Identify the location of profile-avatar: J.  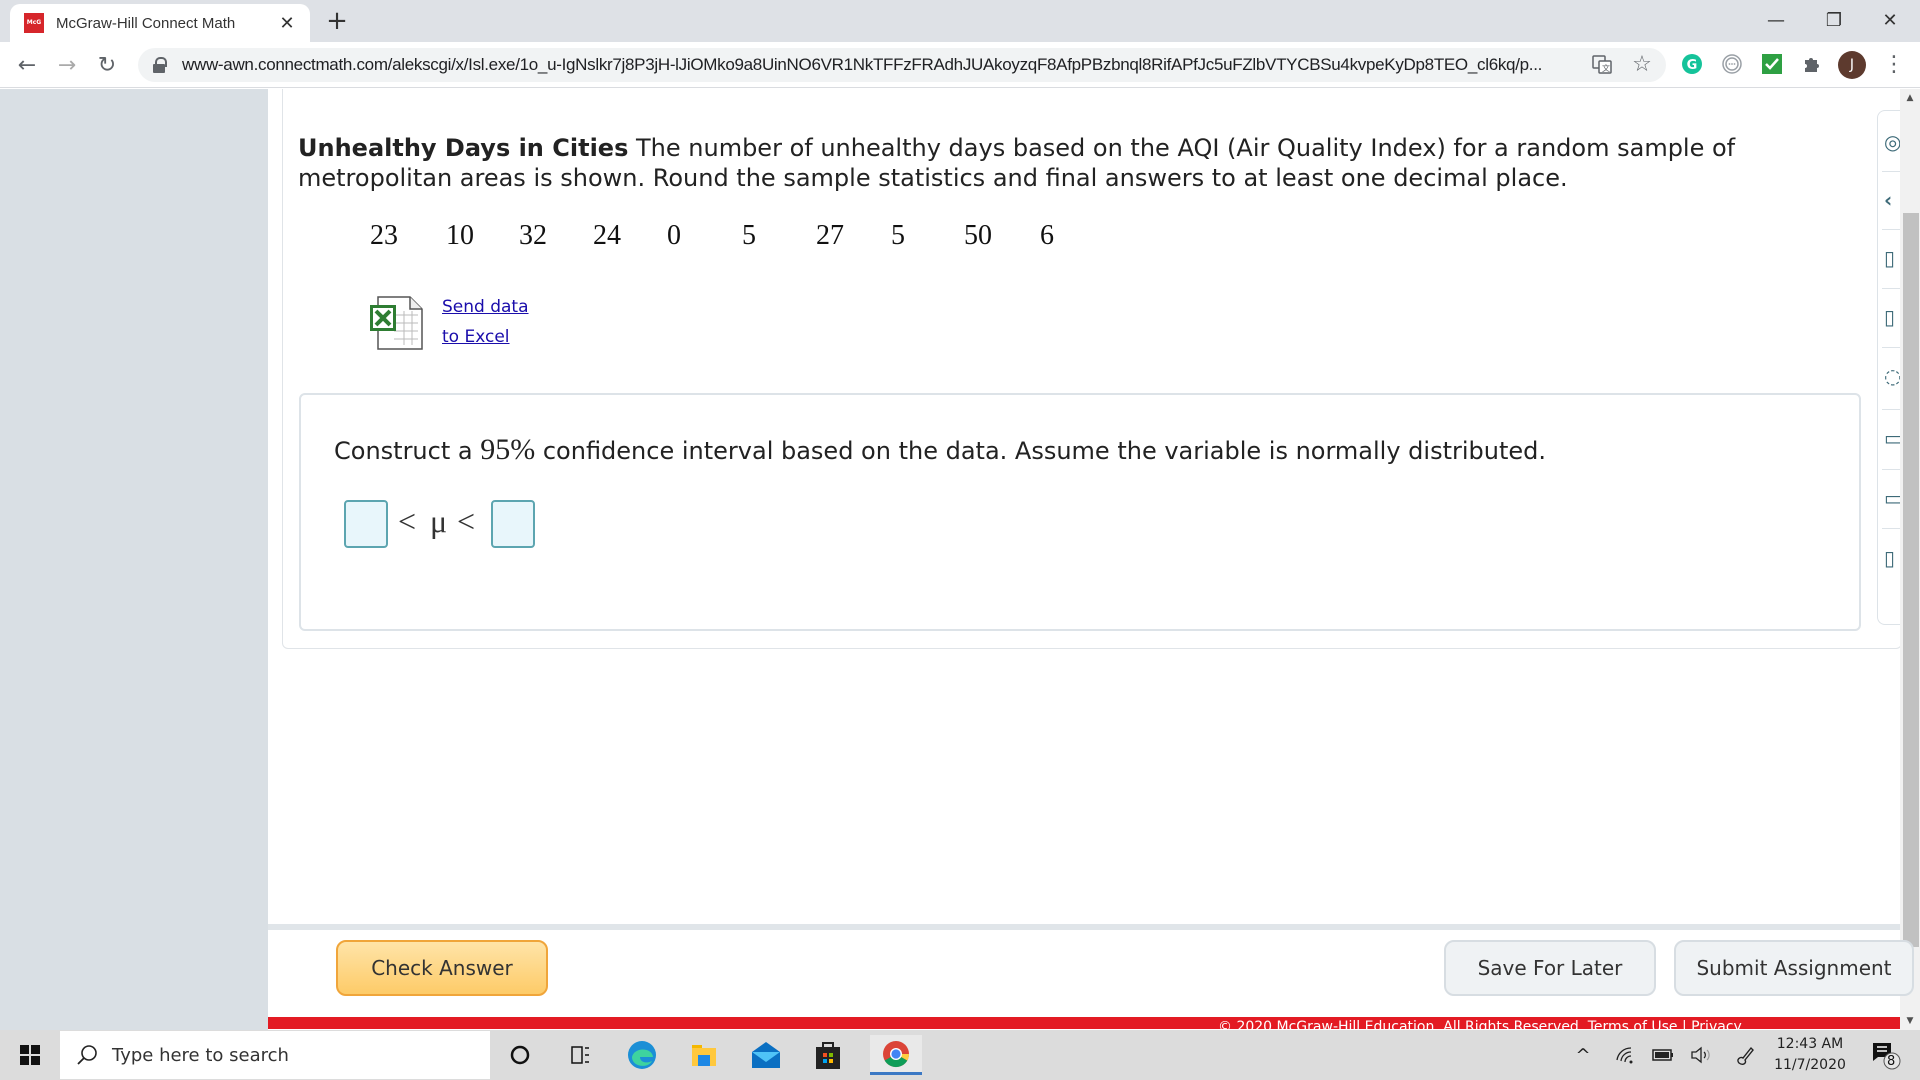
(1852, 65).